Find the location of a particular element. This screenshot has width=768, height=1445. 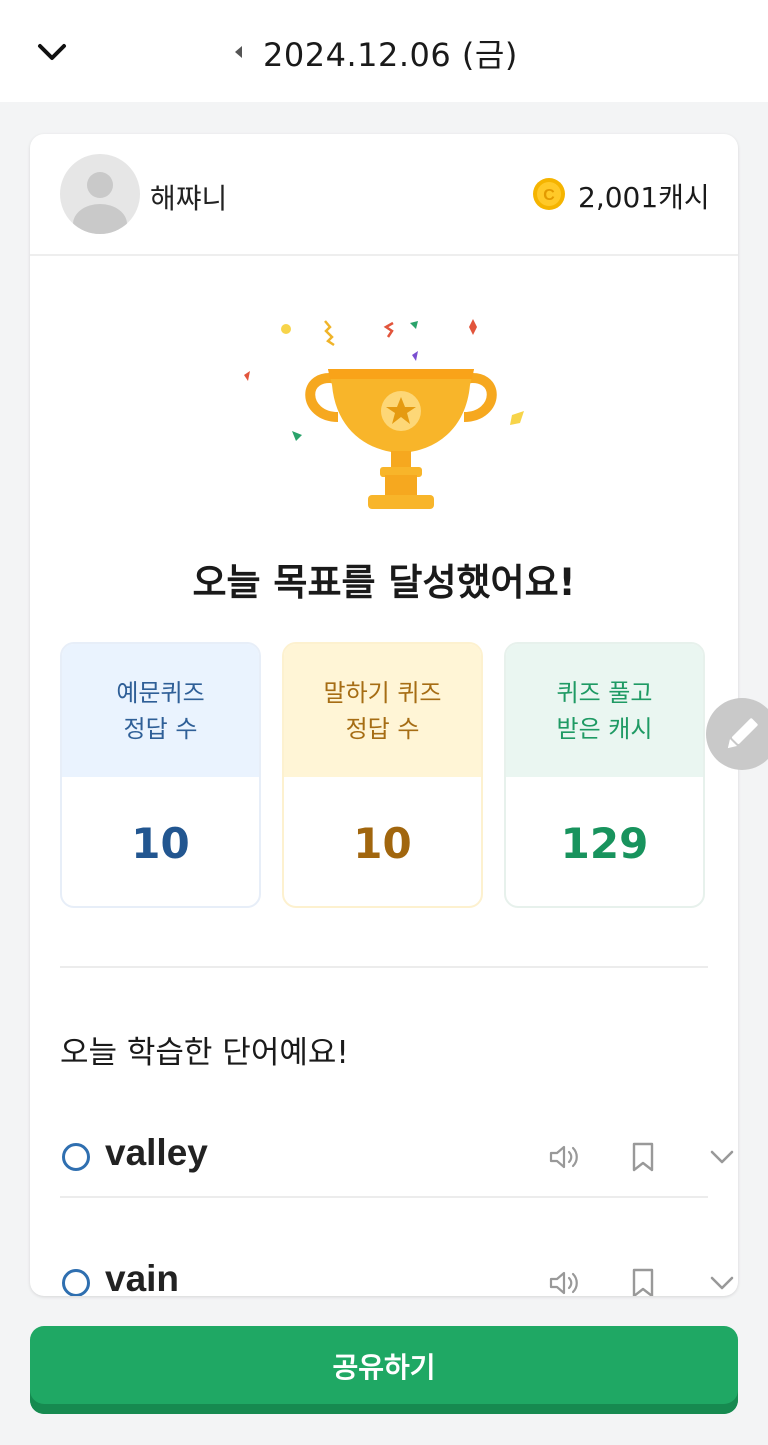

date-title: 2024.12.06 (금) is located at coordinates (390, 55).